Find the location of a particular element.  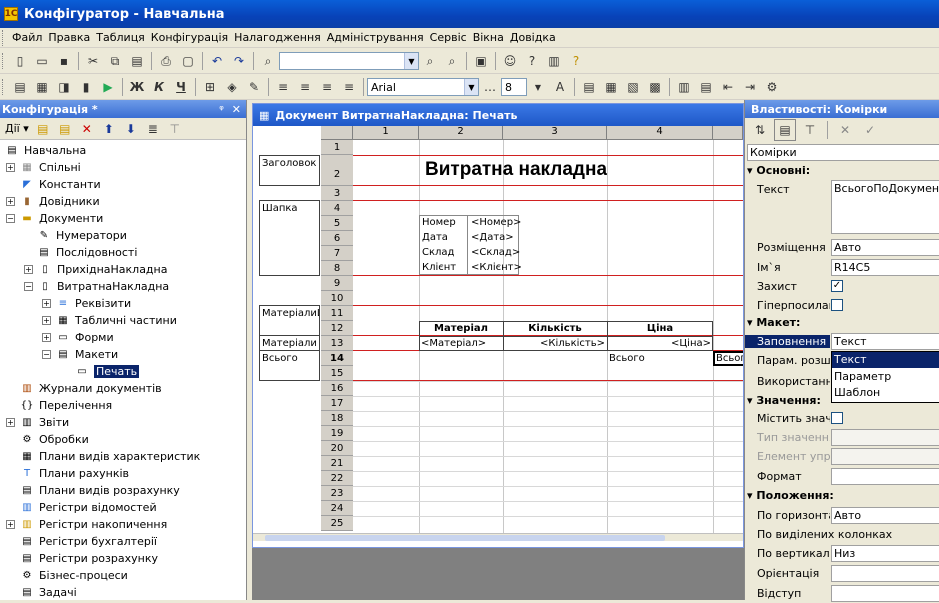

prop-format-value is located at coordinates (885, 476).